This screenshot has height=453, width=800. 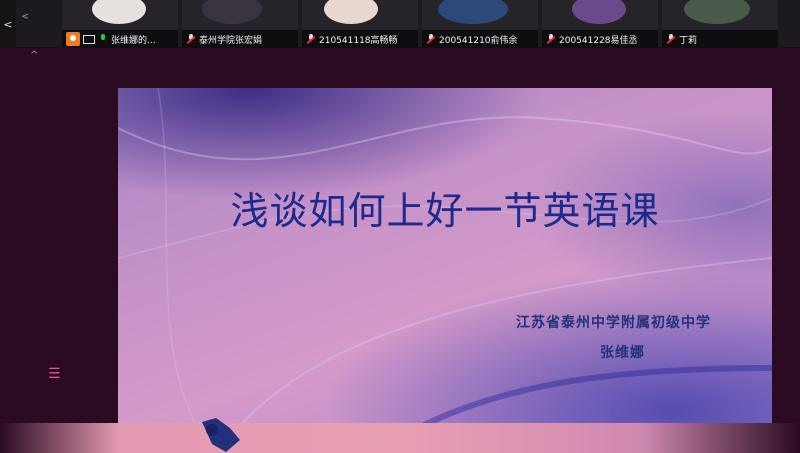 I want to click on participant-name: 丁莉, so click(x=688, y=40).